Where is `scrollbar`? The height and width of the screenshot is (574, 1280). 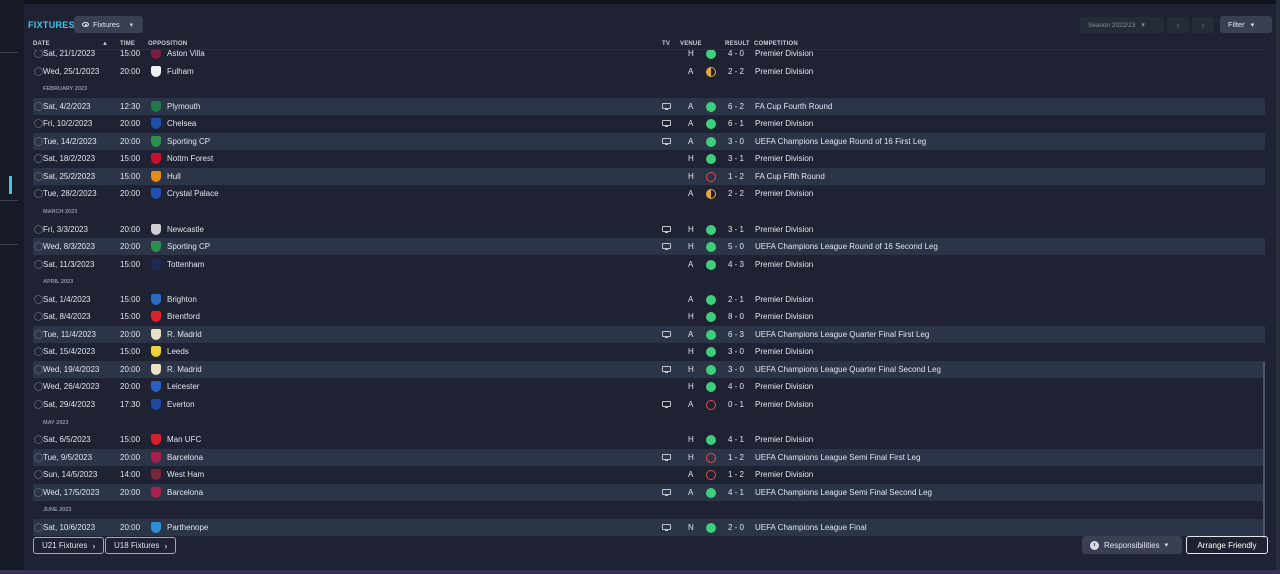
scrollbar is located at coordinates (1264, 450).